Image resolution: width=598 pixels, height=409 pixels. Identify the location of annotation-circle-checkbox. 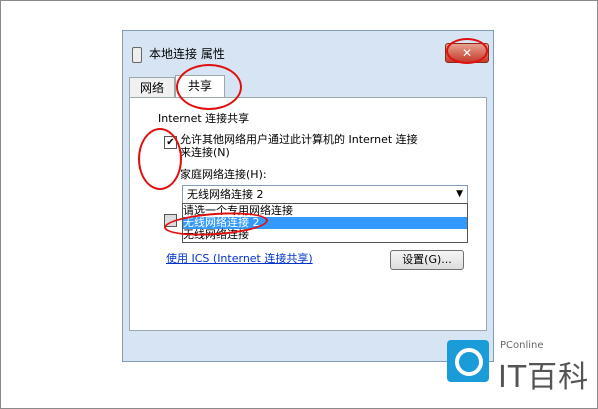
(160, 159).